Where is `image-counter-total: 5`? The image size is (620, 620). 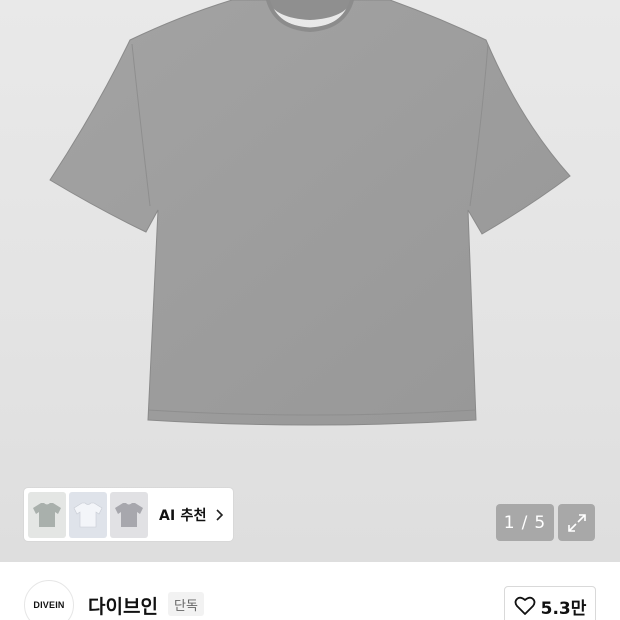
image-counter-total: 5 is located at coordinates (540, 522).